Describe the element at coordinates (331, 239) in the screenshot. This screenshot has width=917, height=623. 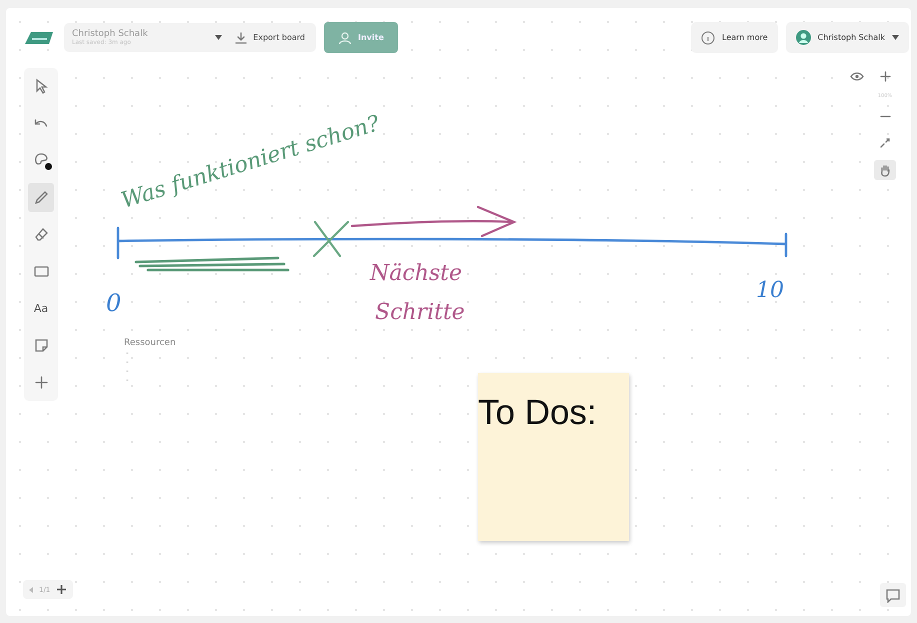
I see `cross-stroke` at that location.